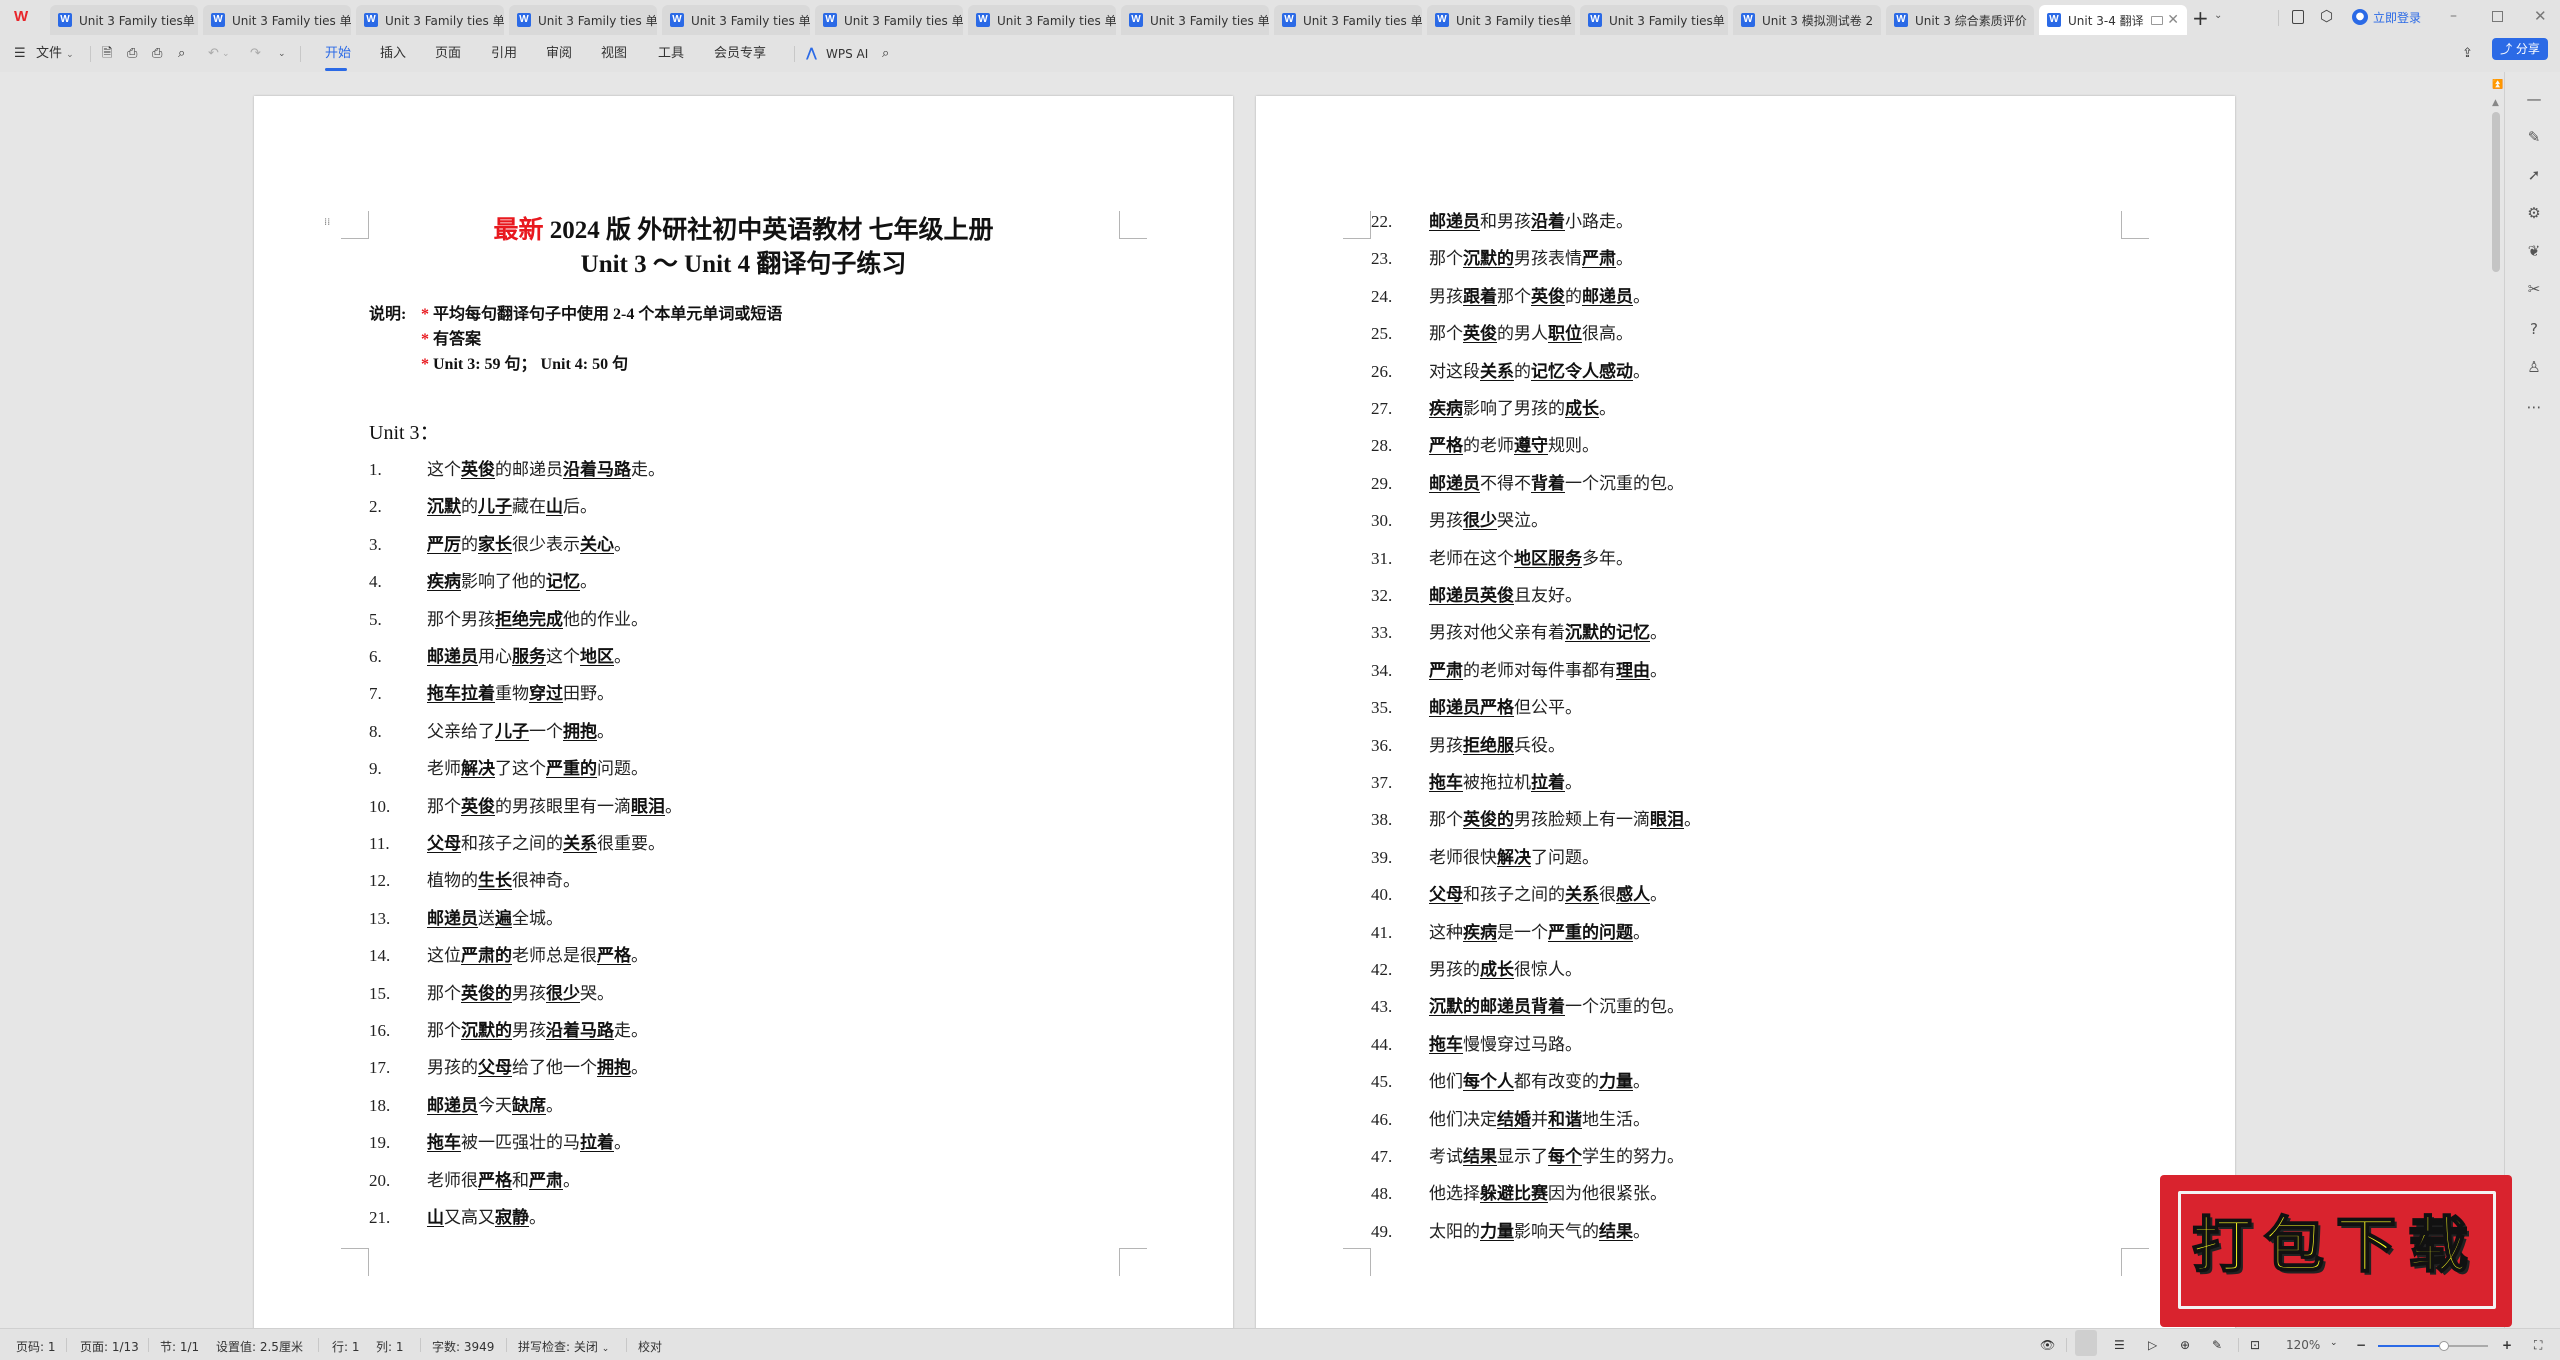 The image size is (2560, 1360). I want to click on wps-ai-button: WPS AI, so click(847, 54).